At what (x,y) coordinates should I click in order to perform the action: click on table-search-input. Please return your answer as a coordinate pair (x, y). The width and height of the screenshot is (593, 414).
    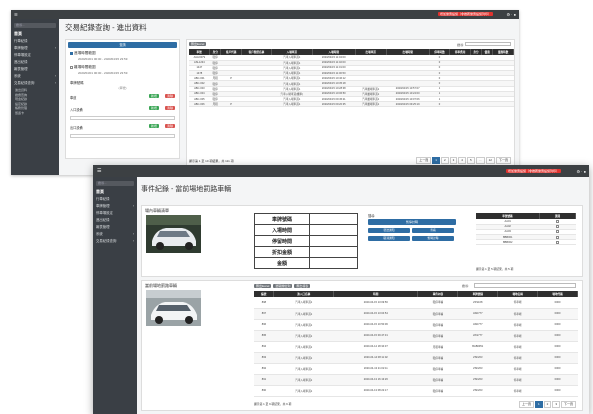
    Looking at the image, I should click on (488, 44).